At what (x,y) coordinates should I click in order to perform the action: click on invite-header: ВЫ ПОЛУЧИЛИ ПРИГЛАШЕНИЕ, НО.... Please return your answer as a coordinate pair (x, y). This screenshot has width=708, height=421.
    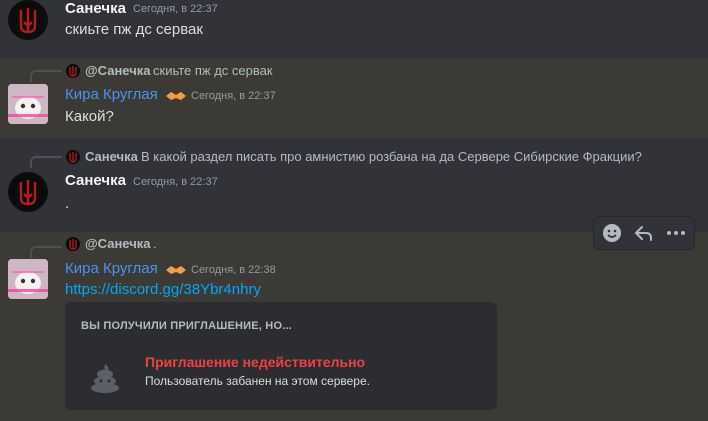
    Looking at the image, I should click on (186, 326).